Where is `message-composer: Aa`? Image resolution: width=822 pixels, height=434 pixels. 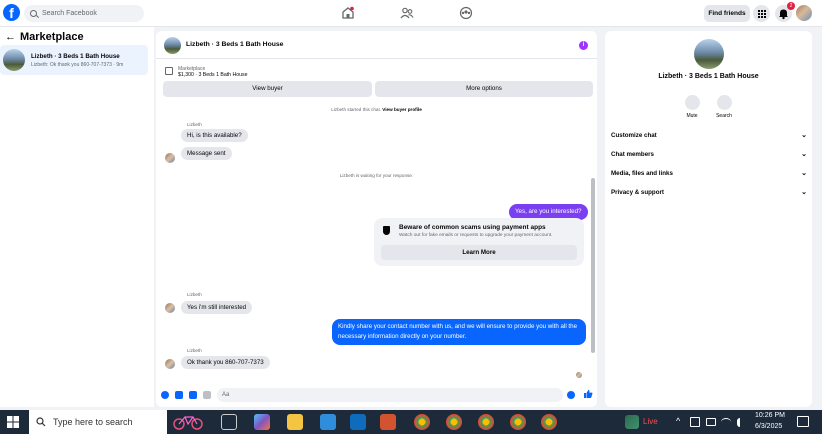
message-composer: Aa is located at coordinates (376, 395).